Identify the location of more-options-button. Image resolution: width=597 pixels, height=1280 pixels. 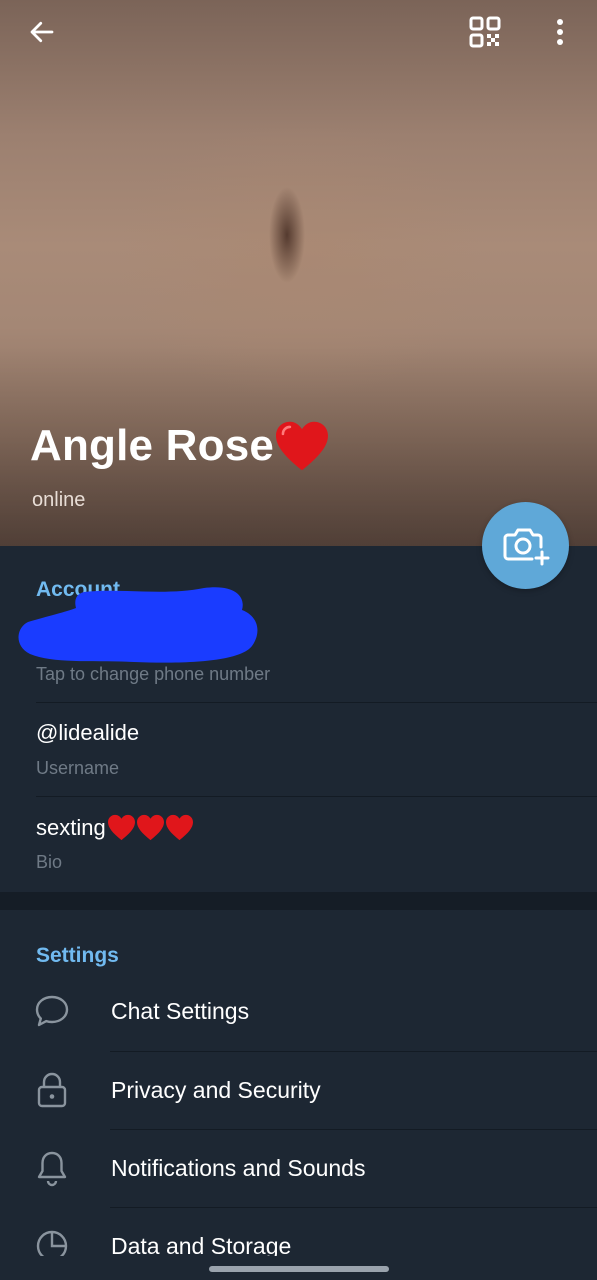
(560, 32).